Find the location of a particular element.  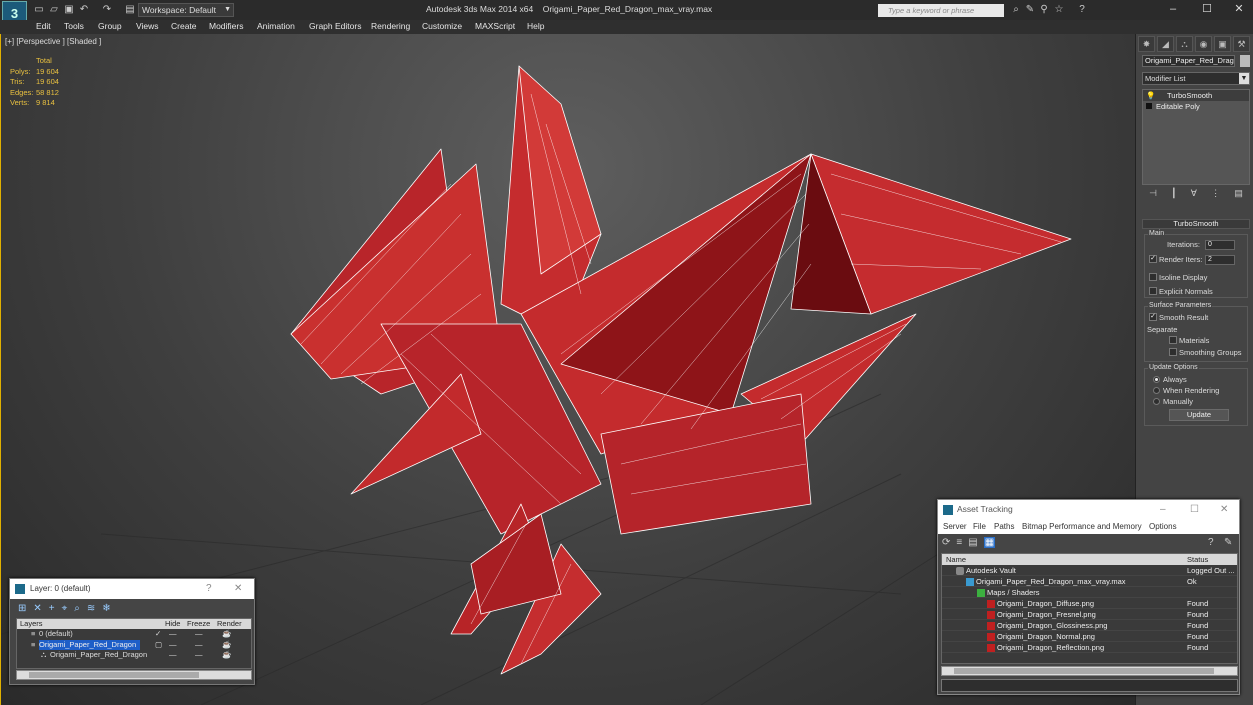

object-name-field: Origami_Paper_Red_Dragon is located at coordinates (1188, 61).